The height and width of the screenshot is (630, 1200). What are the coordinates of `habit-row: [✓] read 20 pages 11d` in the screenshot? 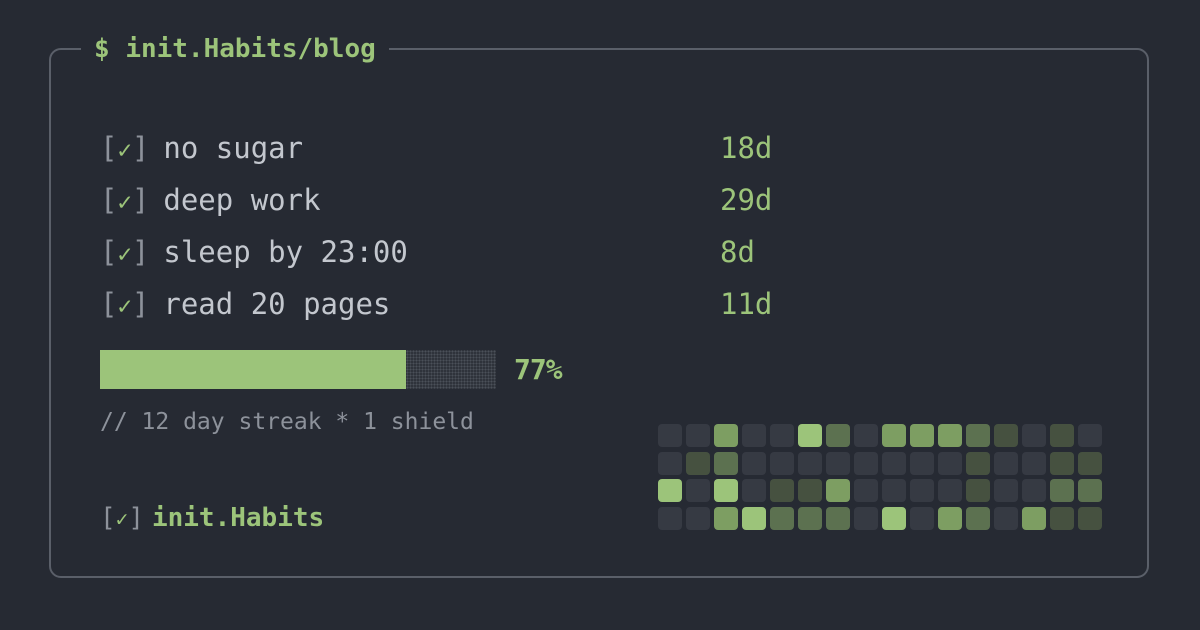 It's located at (450, 304).